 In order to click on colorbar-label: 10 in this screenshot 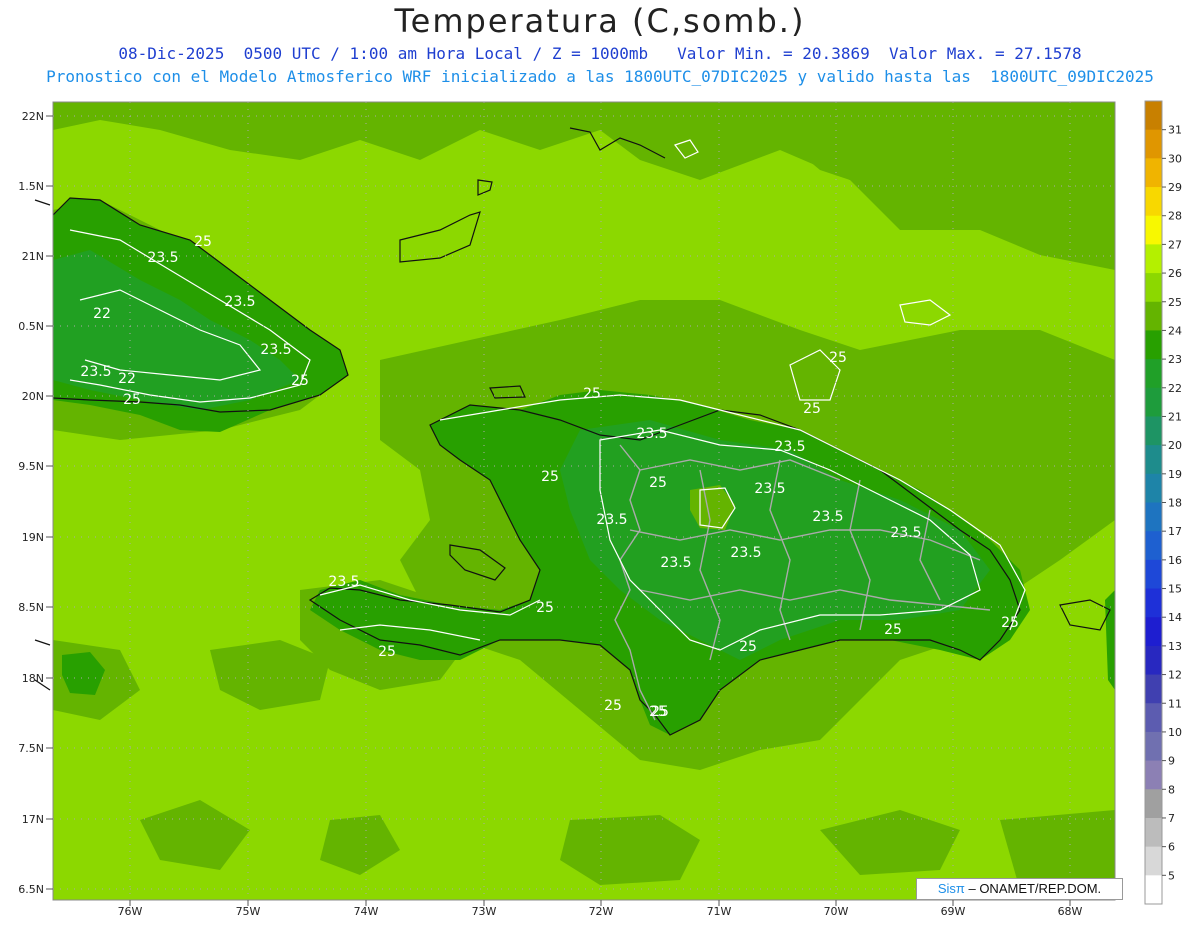, I will do `click(1175, 732)`.